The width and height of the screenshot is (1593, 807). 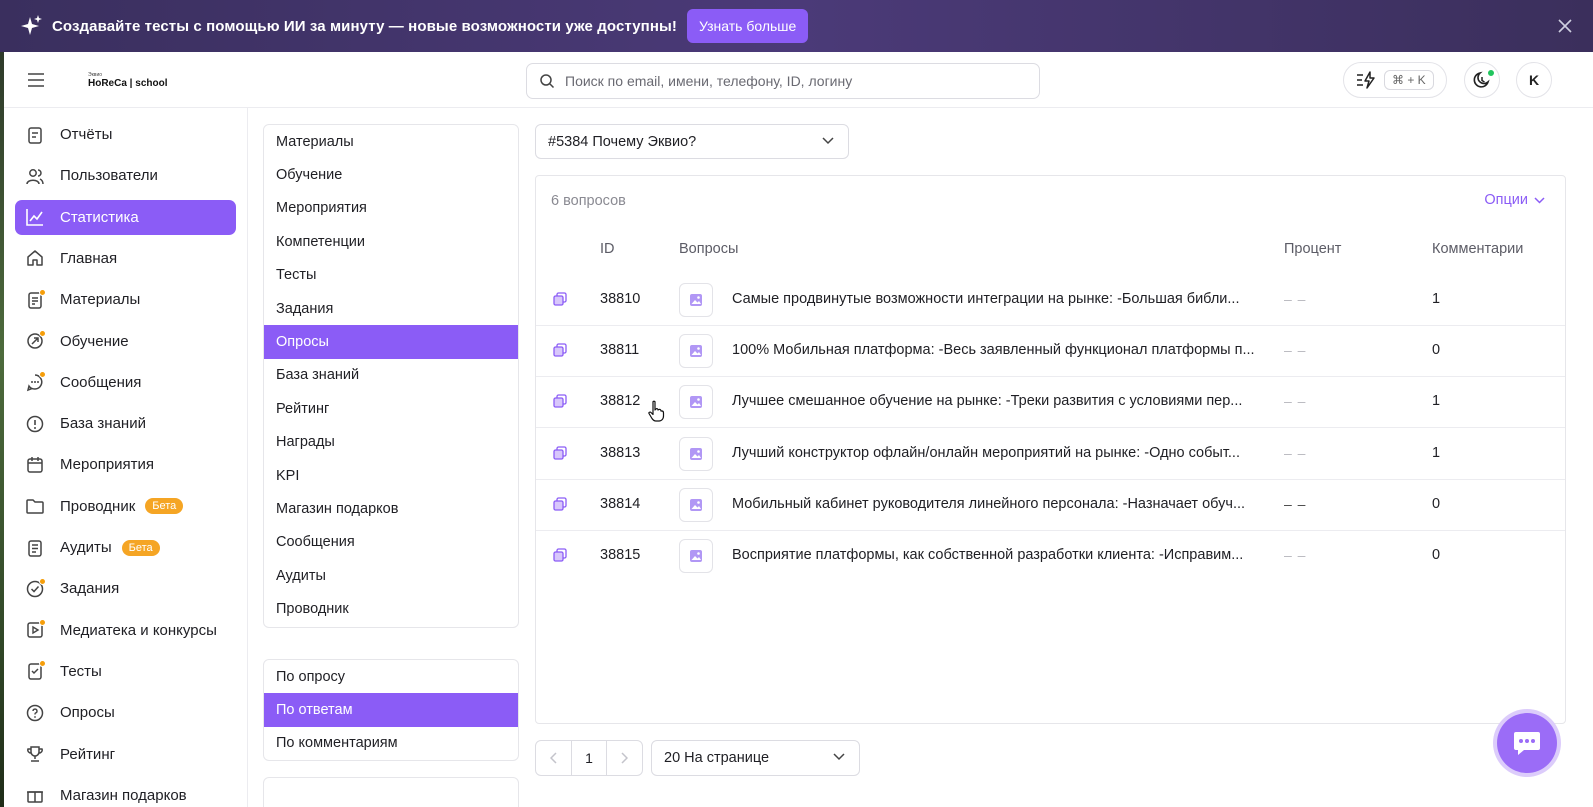 I want to click on survey-select: #5384 Почему Эквио?, so click(x=692, y=141).